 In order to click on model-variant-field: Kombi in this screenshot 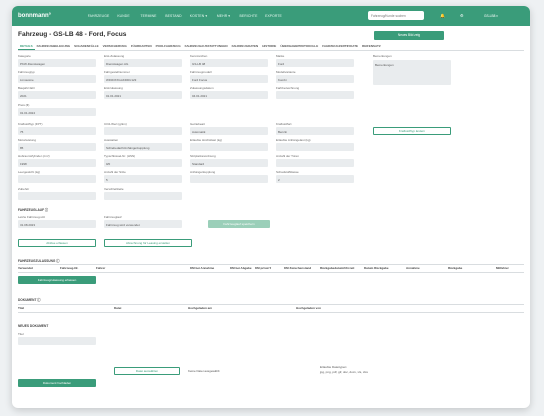, I will do `click(315, 79)`.